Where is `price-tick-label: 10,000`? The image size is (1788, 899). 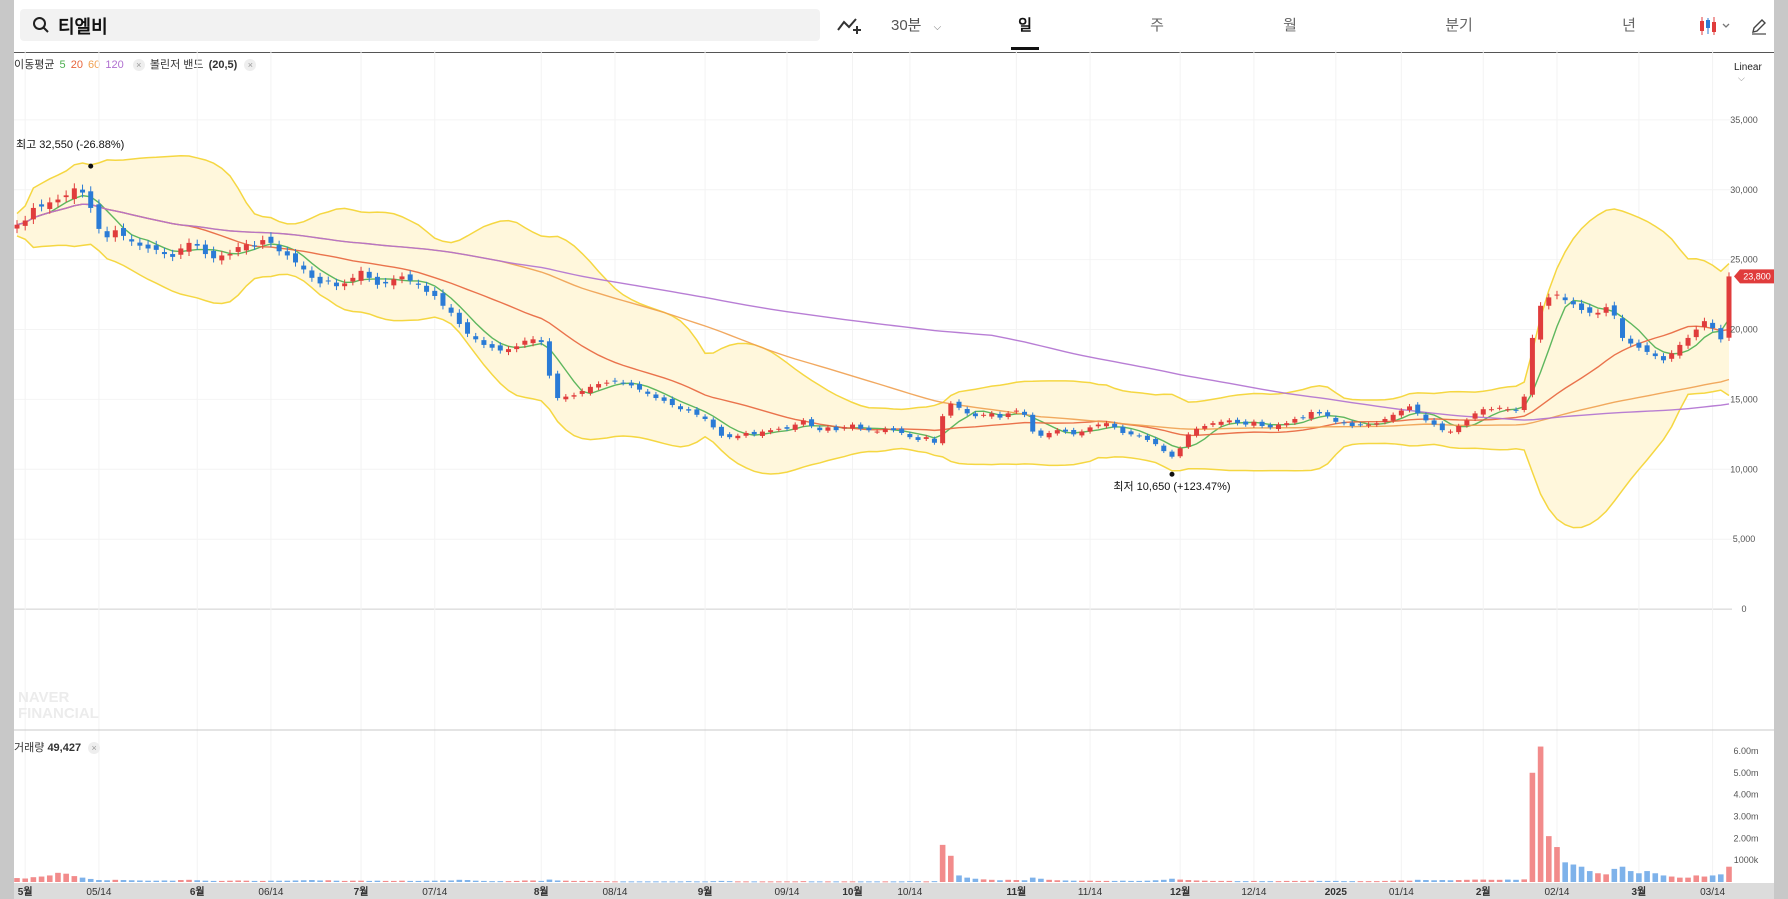
price-tick-label: 10,000 is located at coordinates (1744, 469).